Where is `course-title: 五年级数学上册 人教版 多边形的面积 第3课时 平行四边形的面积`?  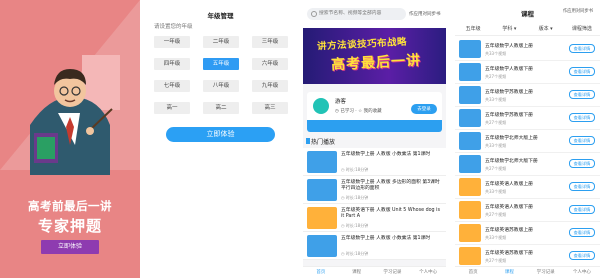 course-title: 五年级数学上册 人教版 多边形的面积 第3课时 平行四边形的面积 is located at coordinates (390, 185).